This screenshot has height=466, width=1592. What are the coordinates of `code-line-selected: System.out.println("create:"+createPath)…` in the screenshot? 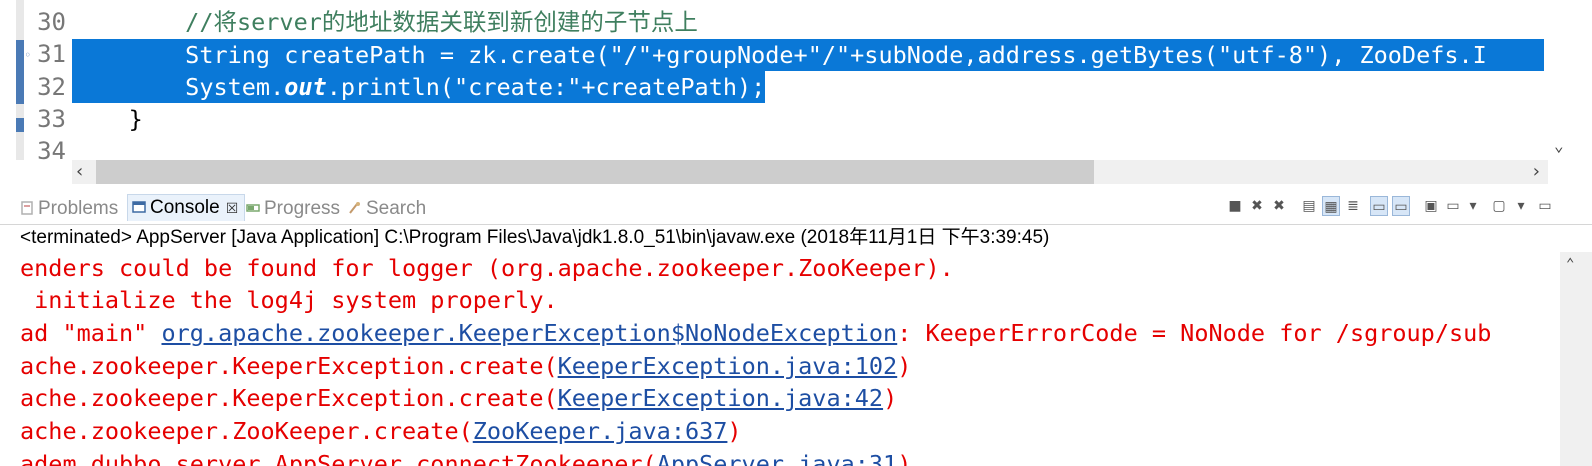 It's located at (419, 87).